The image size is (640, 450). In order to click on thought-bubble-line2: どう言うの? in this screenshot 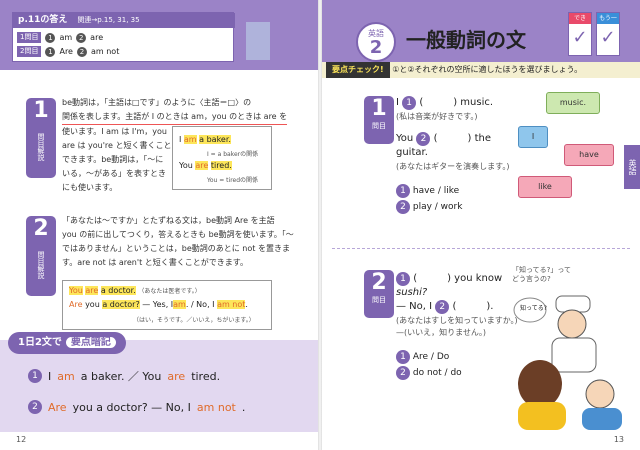, I will do `click(531, 279)`.